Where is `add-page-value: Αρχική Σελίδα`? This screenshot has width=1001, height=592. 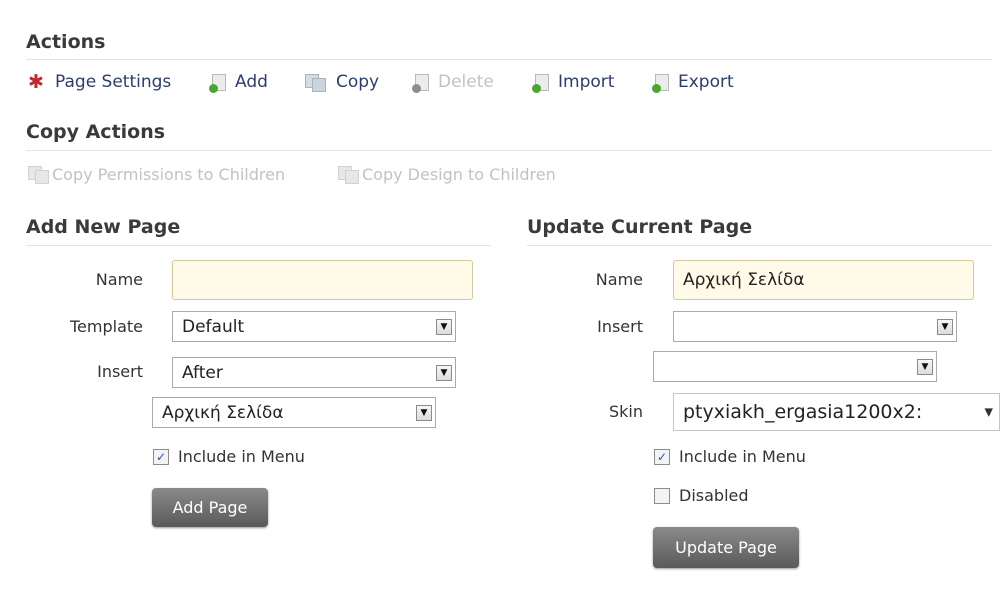
add-page-value: Αρχική Σελίδα is located at coordinates (223, 412).